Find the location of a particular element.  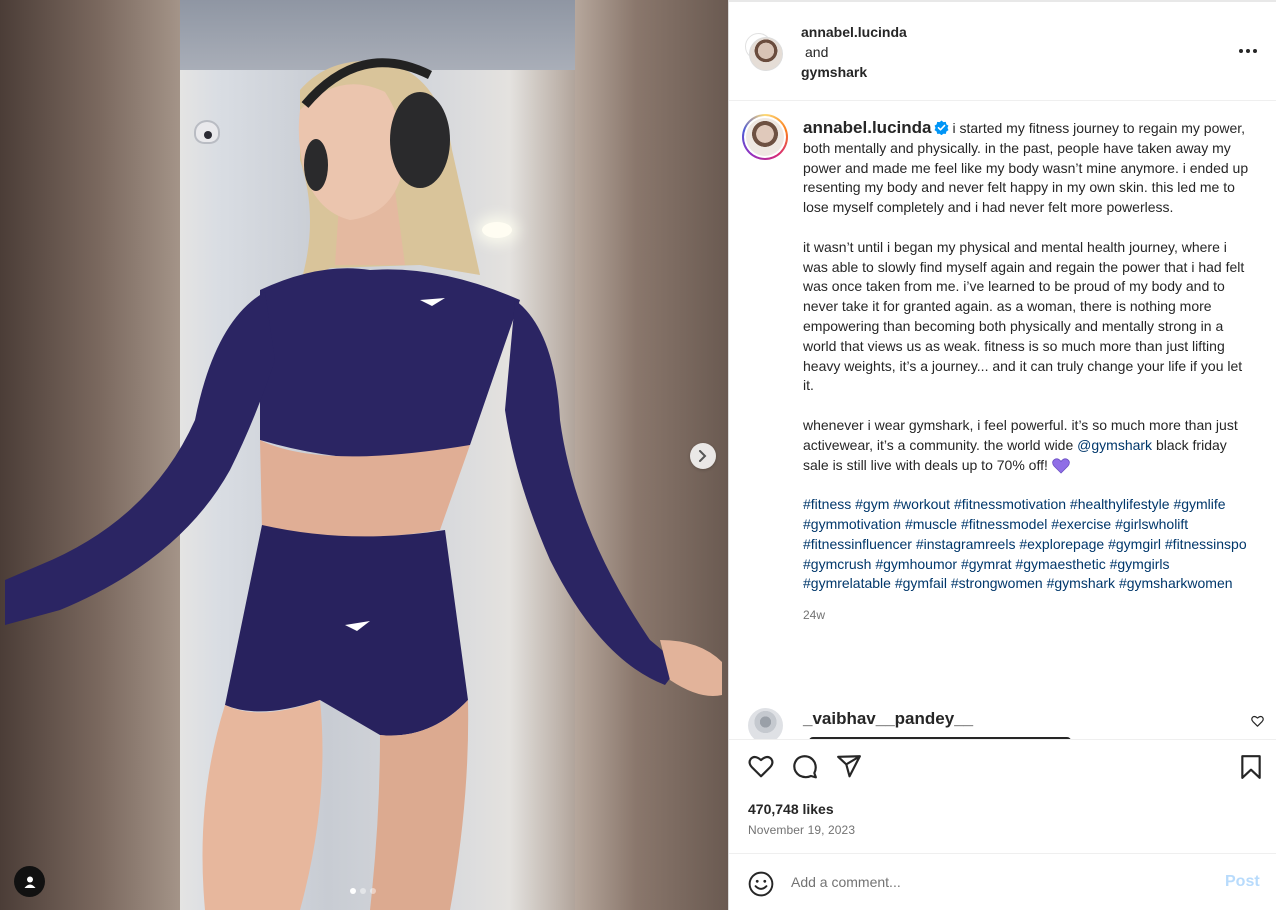

hashtag-link: #gymgirl is located at coordinates (1134, 544).